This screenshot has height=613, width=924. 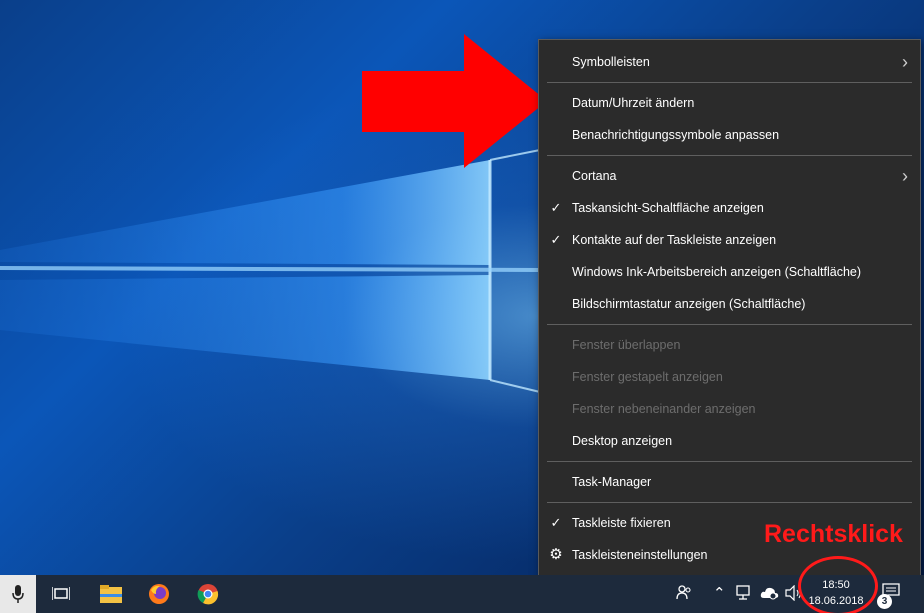 What do you see at coordinates (676, 135) in the screenshot?
I see `menu-item-label: Benachrichtigungssymbole anpassen` at bounding box center [676, 135].